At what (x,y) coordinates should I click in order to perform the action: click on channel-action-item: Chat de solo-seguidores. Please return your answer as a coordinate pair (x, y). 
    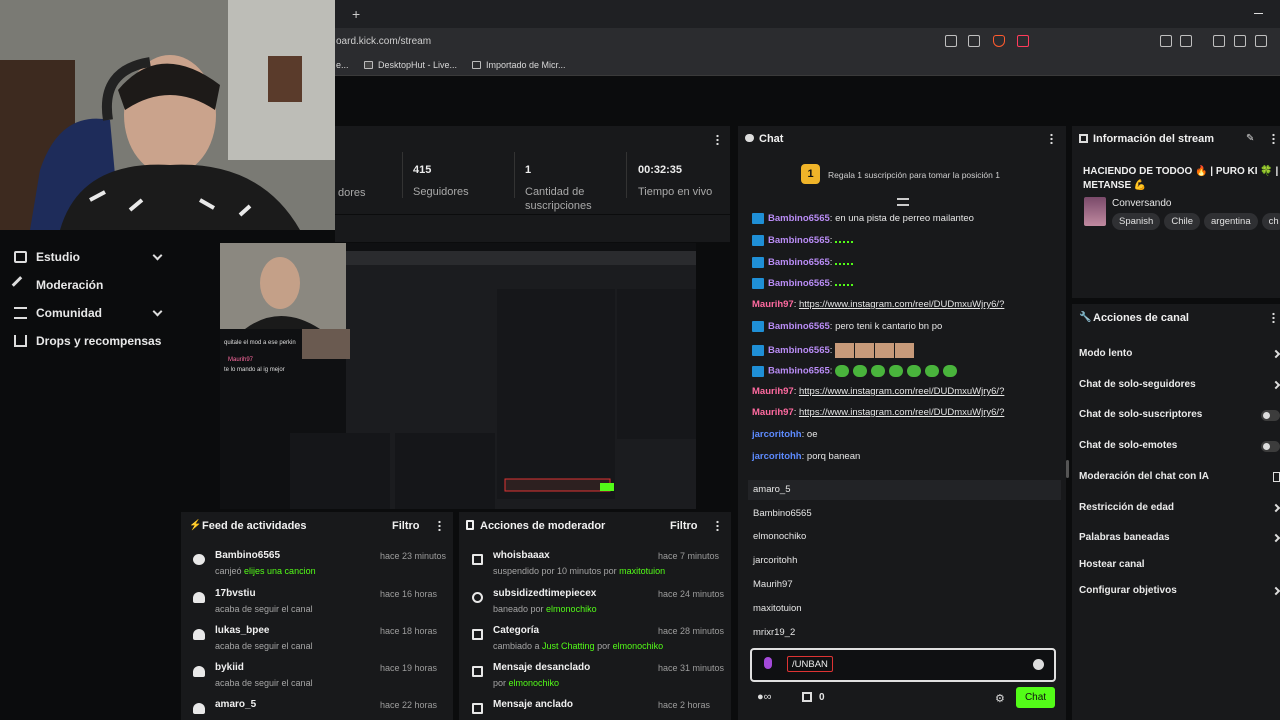
    Looking at the image, I should click on (1137, 384).